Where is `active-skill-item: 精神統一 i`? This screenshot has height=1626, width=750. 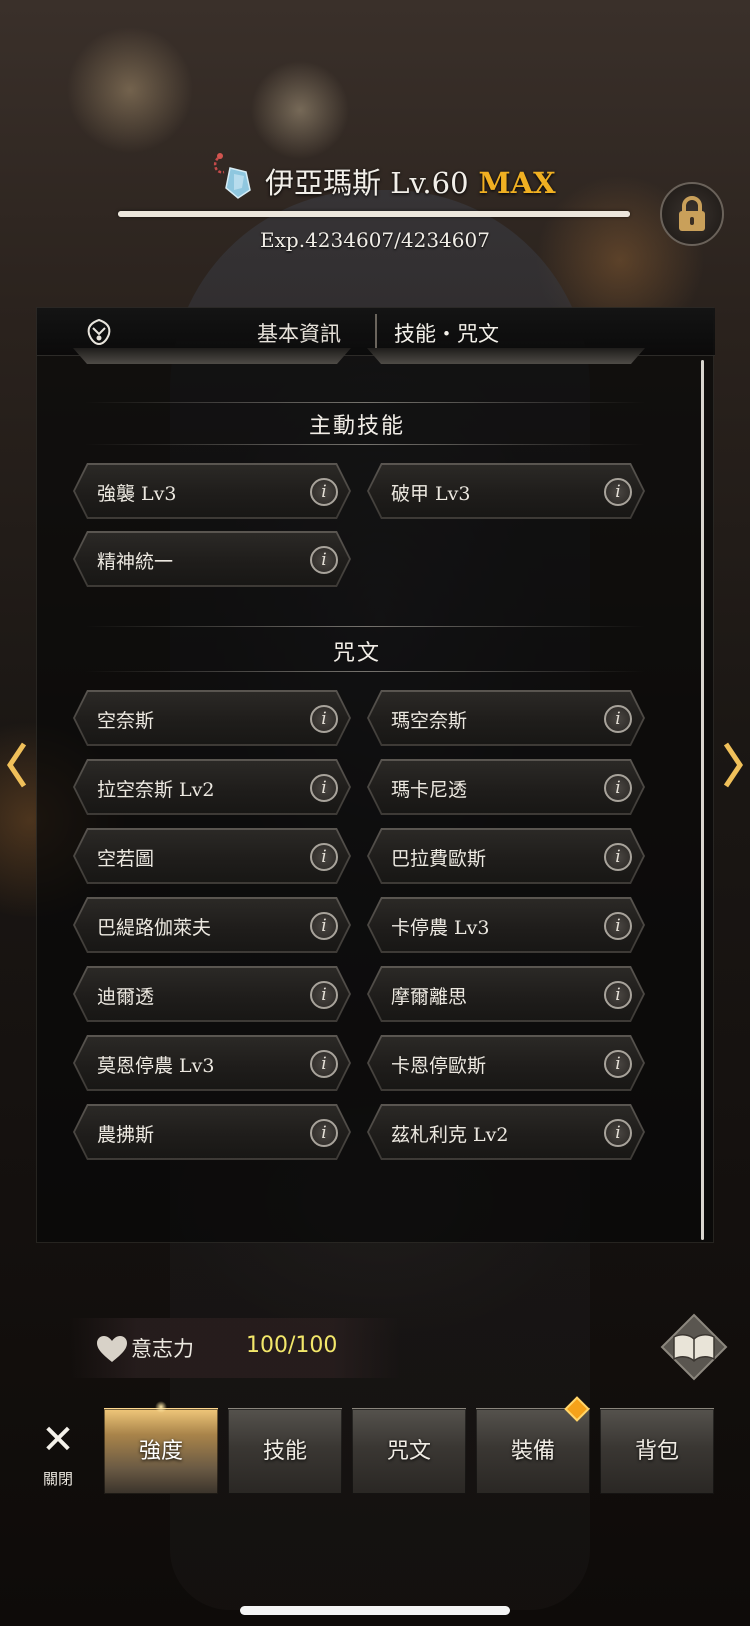
active-skill-item: 精神統一 i is located at coordinates (212, 559).